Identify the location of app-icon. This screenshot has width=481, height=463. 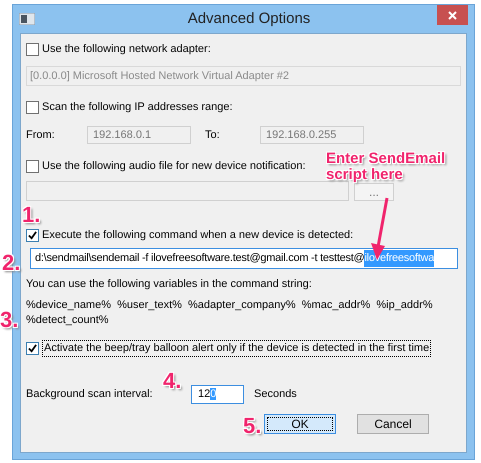
(27, 19).